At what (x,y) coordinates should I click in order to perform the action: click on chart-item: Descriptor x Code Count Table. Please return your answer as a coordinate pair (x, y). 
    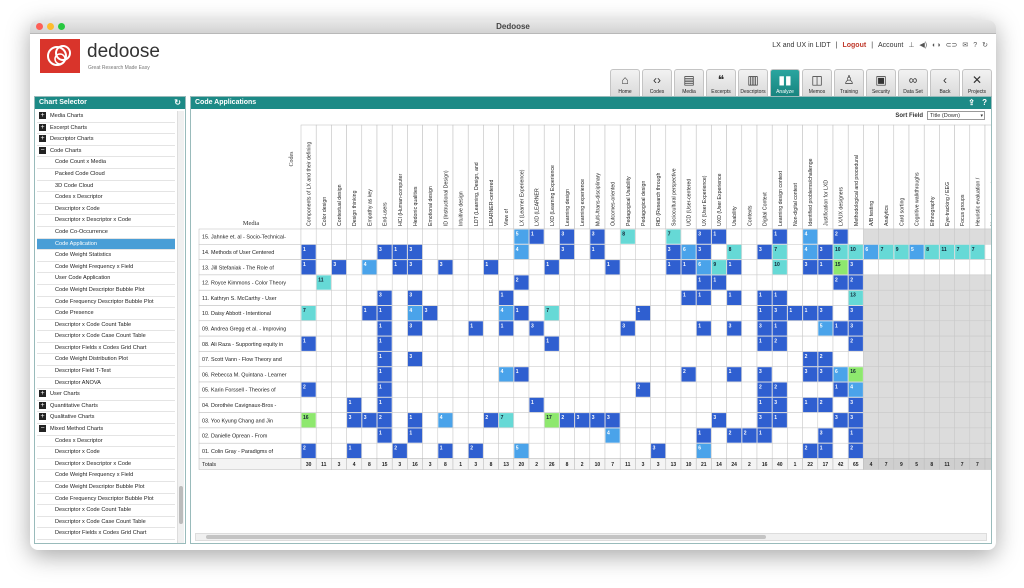
    Looking at the image, I should click on (106, 511).